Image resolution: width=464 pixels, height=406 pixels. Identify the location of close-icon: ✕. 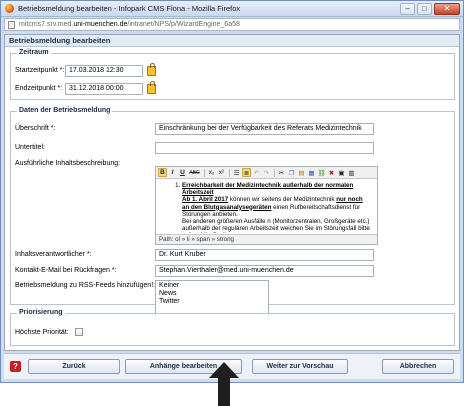
(447, 8).